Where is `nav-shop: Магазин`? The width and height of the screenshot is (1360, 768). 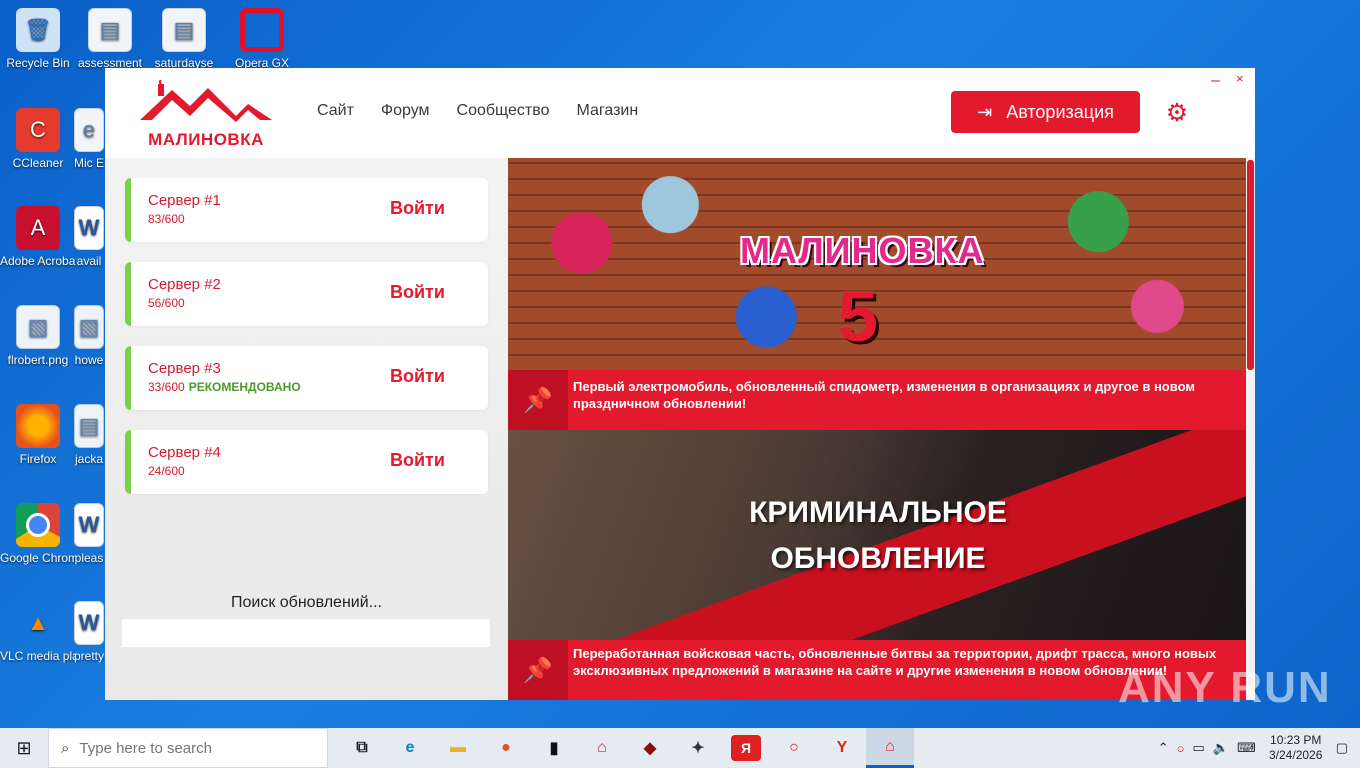
nav-shop: Магазин is located at coordinates (607, 111).